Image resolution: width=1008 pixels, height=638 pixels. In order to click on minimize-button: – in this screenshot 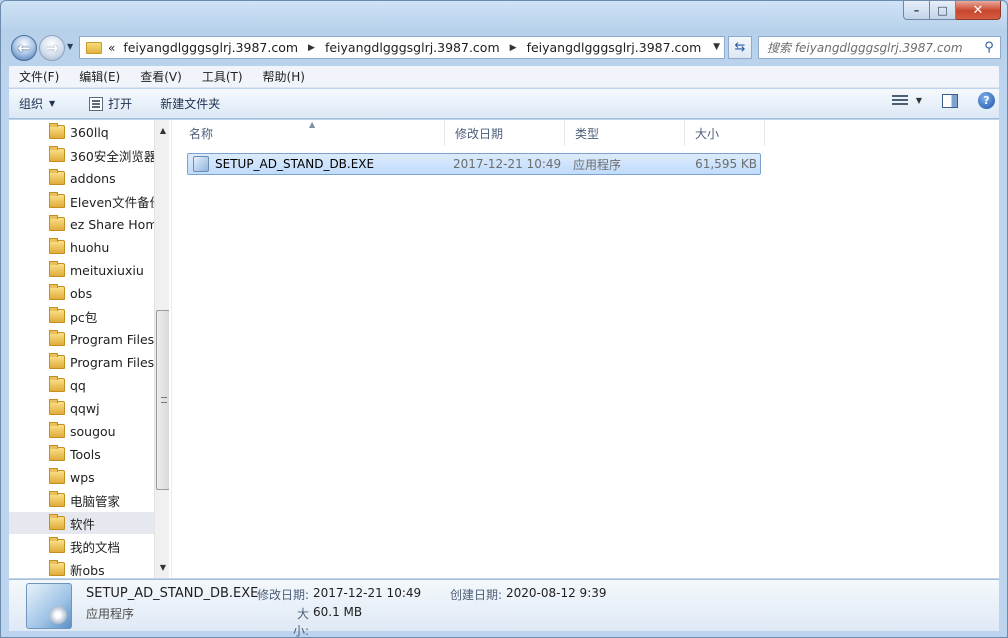, I will do `click(916, 10)`.